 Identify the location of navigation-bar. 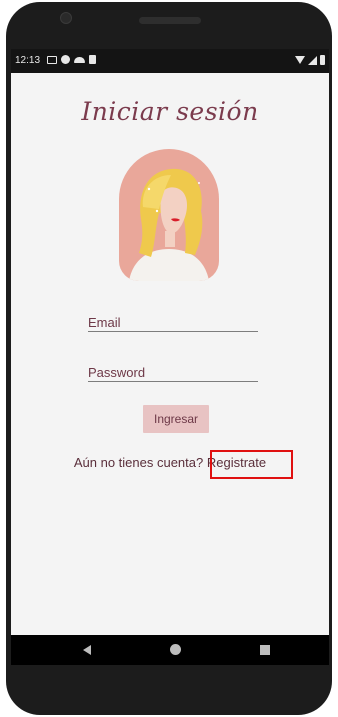
(170, 650).